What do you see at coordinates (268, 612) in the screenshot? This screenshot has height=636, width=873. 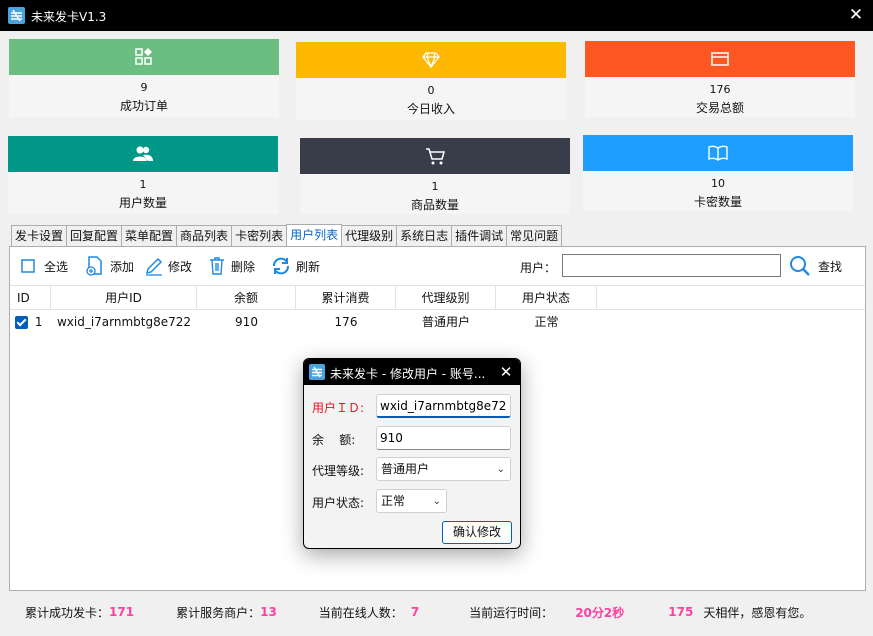 I see `stat-value-merchants: 13` at bounding box center [268, 612].